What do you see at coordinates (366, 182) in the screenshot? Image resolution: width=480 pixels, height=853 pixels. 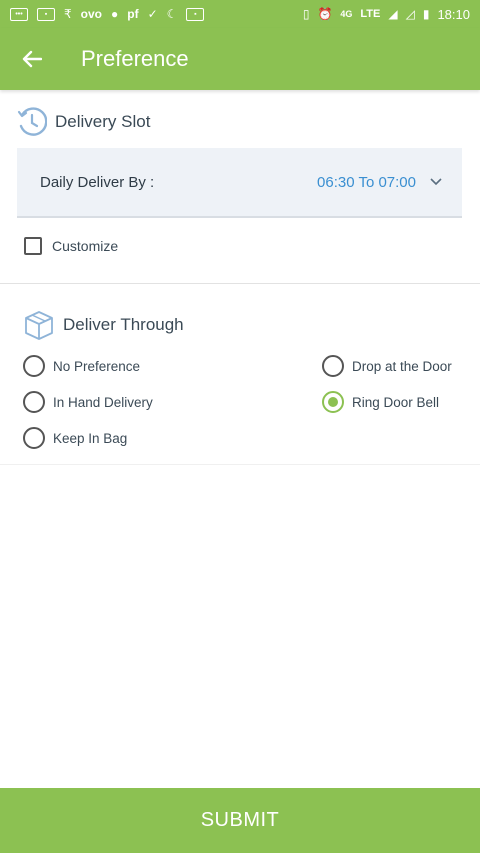 I see `time-slot-value: 06:30 To 07:00` at bounding box center [366, 182].